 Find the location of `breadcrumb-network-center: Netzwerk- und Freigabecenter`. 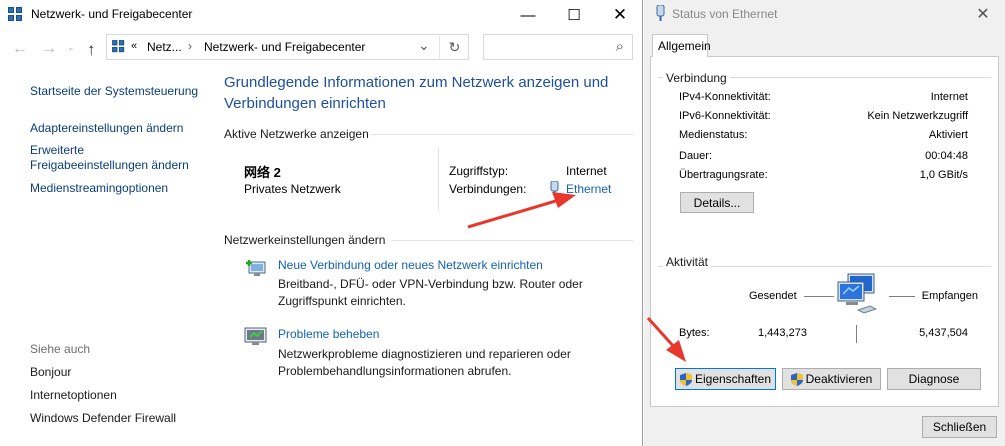

breadcrumb-network-center: Netzwerk- und Freigabecenter is located at coordinates (284, 47).